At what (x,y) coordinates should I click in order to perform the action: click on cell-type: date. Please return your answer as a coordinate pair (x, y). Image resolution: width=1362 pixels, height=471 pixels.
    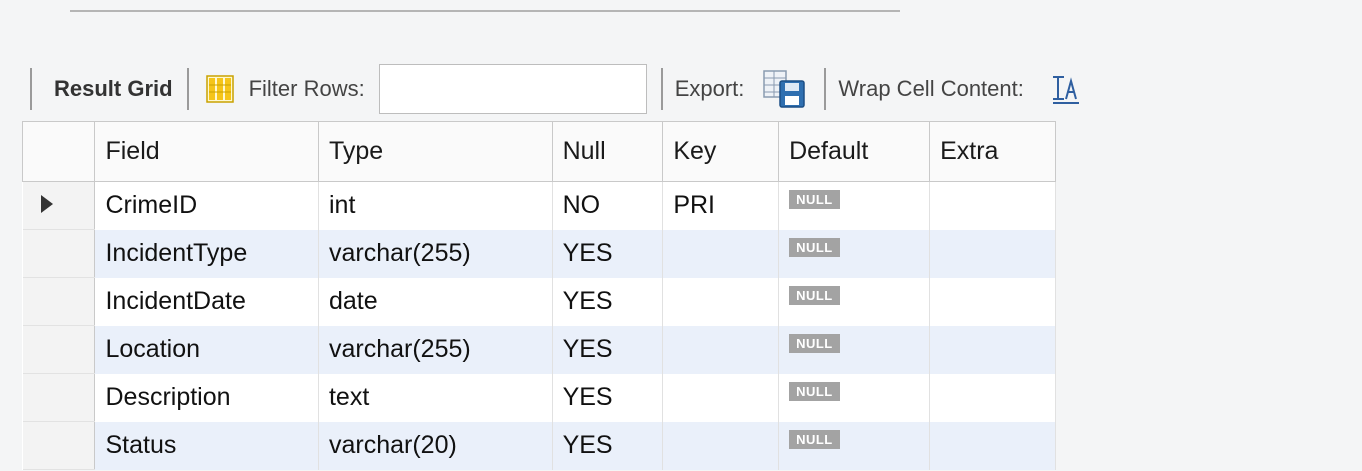
    Looking at the image, I should click on (435, 301).